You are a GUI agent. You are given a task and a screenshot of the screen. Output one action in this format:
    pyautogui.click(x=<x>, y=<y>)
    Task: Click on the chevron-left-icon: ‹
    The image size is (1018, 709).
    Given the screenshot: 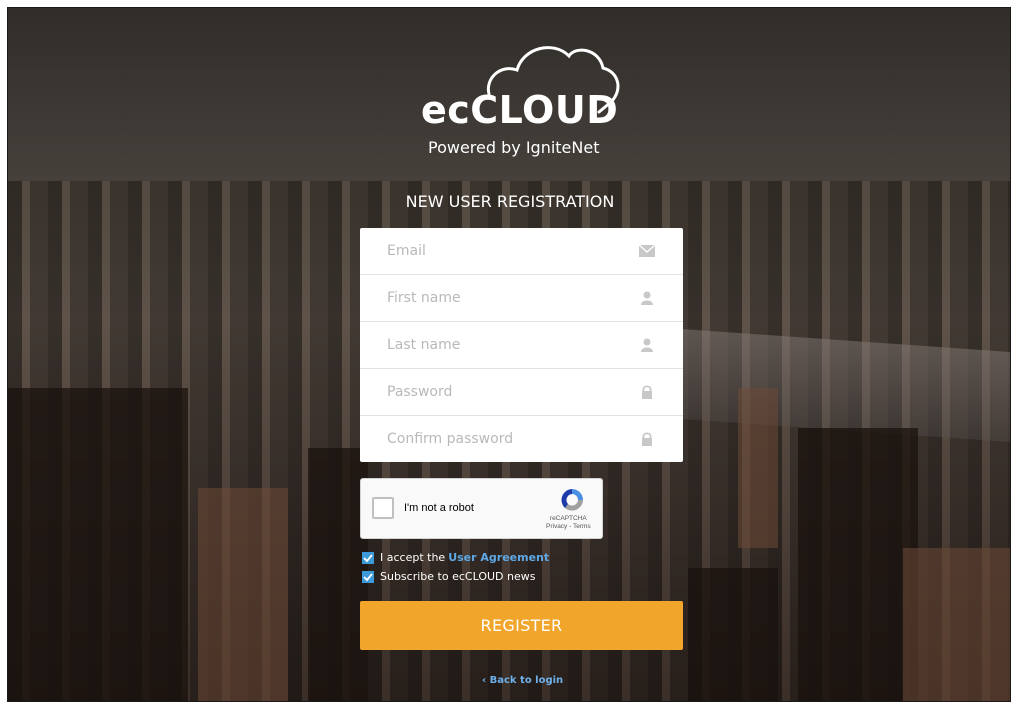 What is the action you would take?
    pyautogui.click(x=484, y=680)
    